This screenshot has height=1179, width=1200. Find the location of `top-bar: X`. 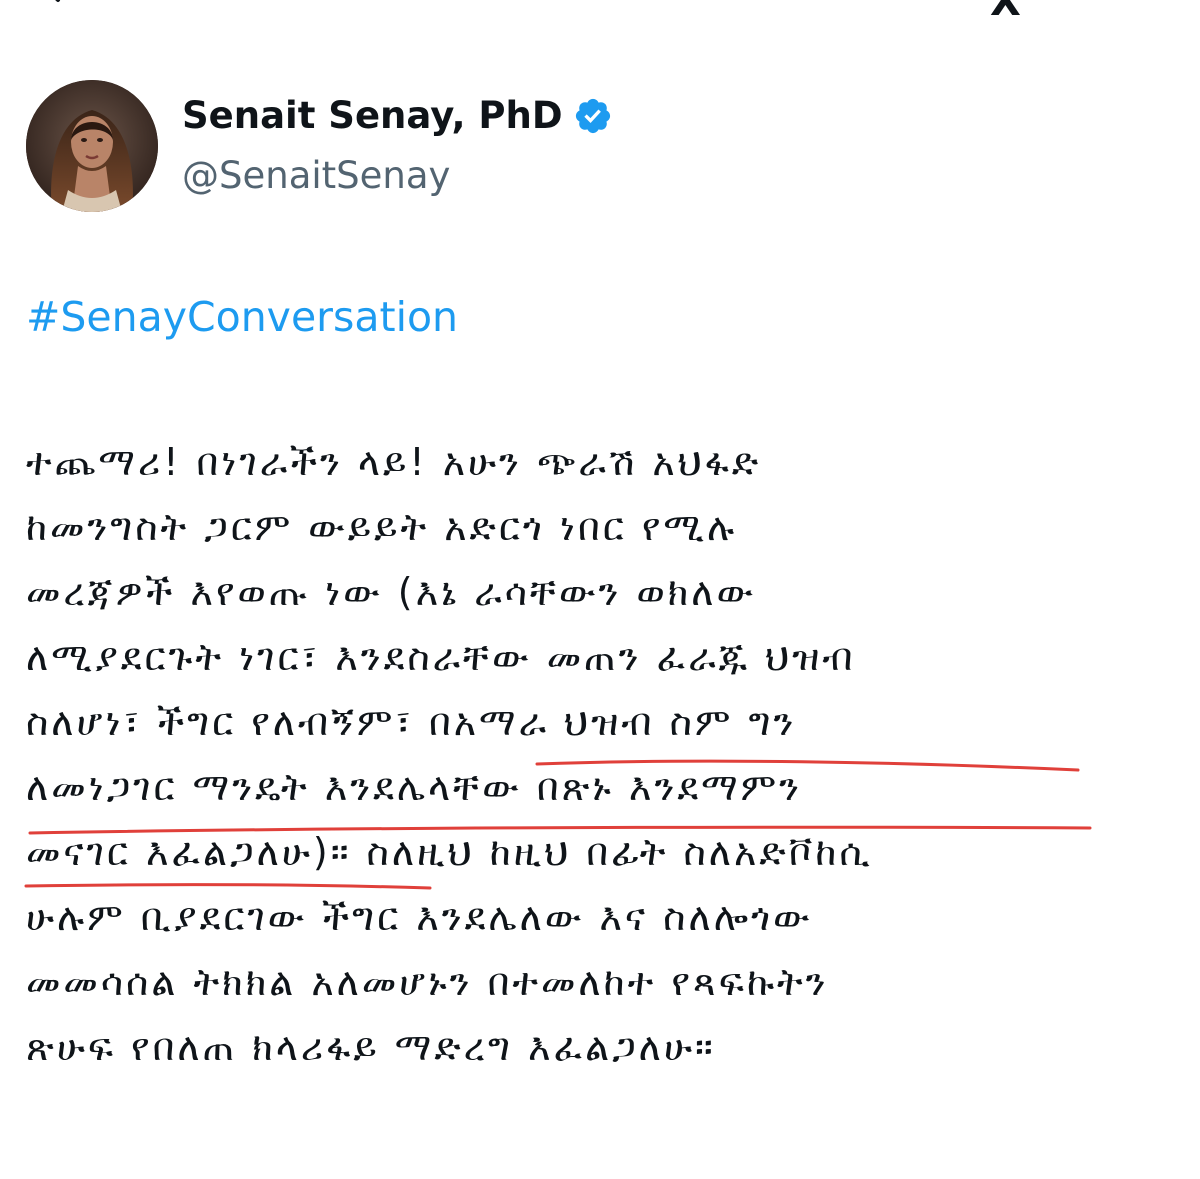

top-bar: X is located at coordinates (600, 11).